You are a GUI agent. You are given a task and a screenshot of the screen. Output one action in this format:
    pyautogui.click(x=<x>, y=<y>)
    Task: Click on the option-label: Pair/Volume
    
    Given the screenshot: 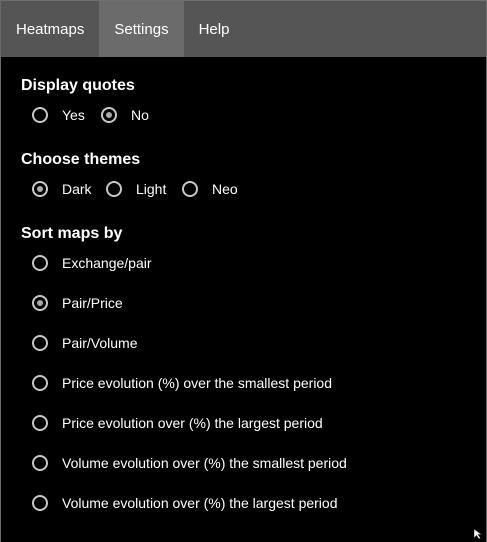 What is the action you would take?
    pyautogui.click(x=100, y=343)
    